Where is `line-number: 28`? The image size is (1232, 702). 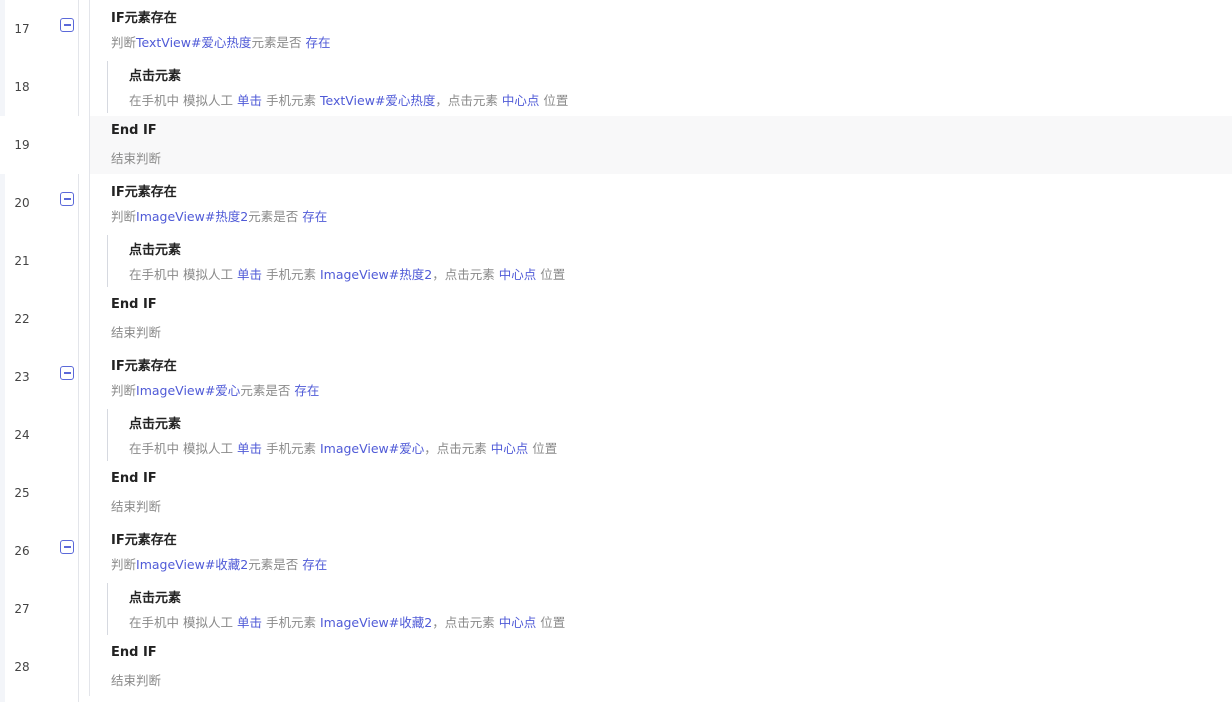
line-number: 28 is located at coordinates (22, 667).